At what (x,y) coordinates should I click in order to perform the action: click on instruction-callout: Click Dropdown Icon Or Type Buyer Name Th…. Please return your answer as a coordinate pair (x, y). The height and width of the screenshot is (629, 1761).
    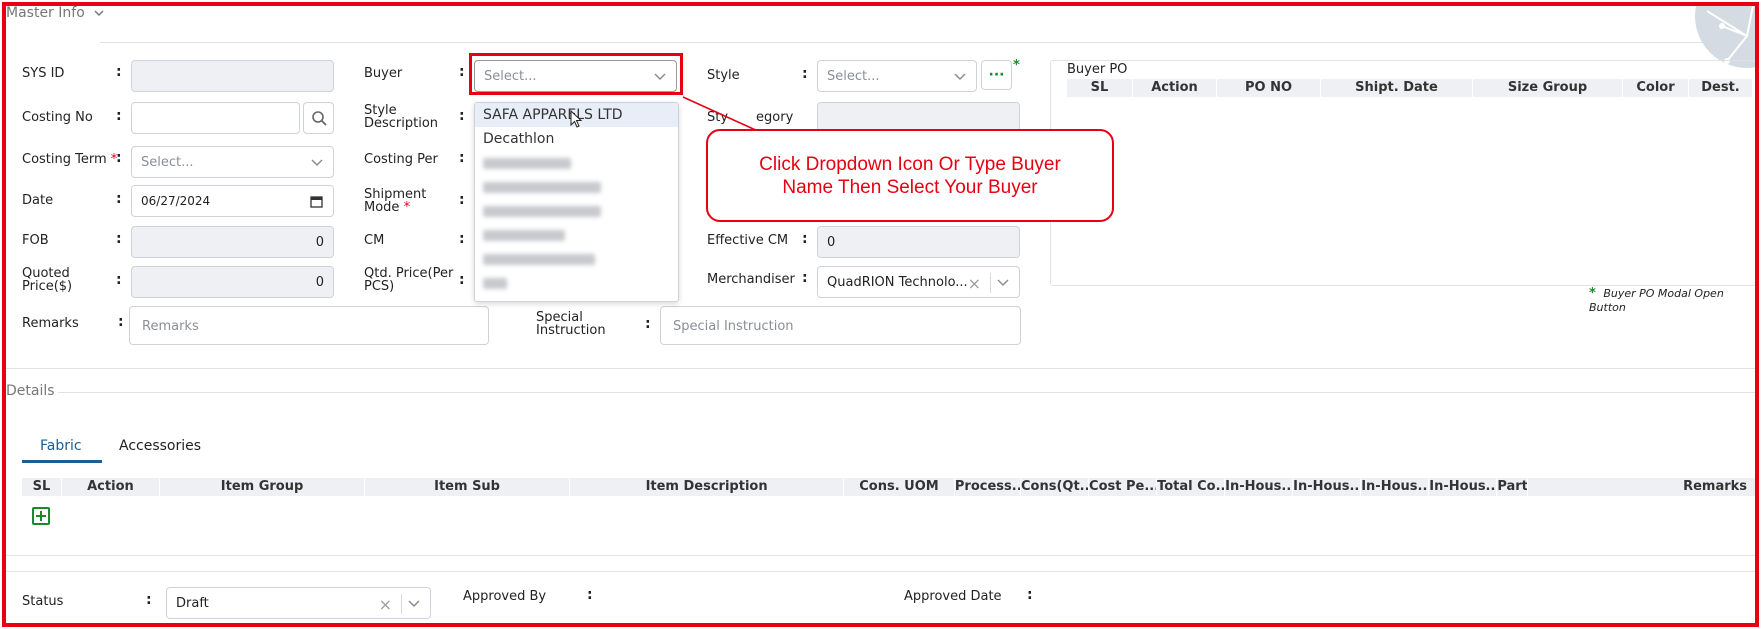
    Looking at the image, I should click on (910, 175).